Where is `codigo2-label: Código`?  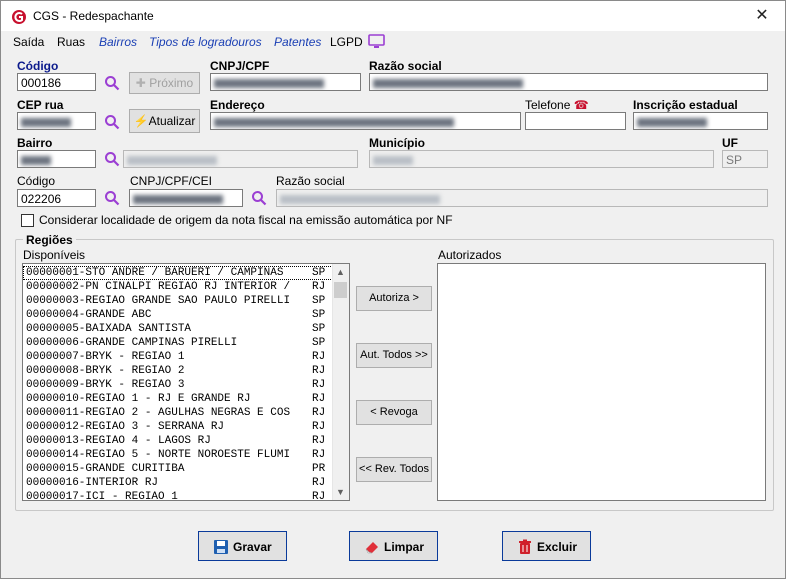 codigo2-label: Código is located at coordinates (36, 181).